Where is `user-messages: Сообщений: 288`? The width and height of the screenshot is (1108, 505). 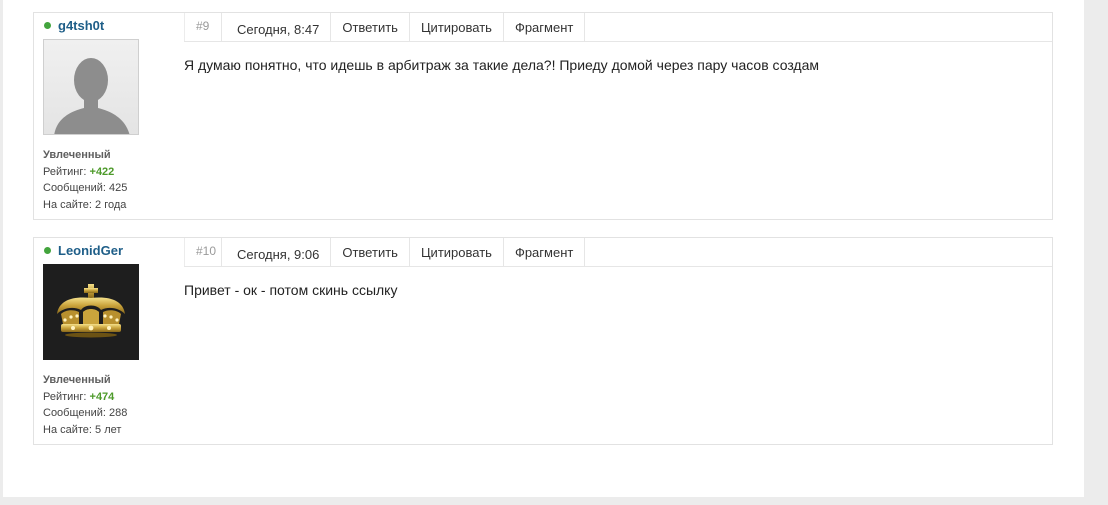 user-messages: Сообщений: 288 is located at coordinates (85, 413).